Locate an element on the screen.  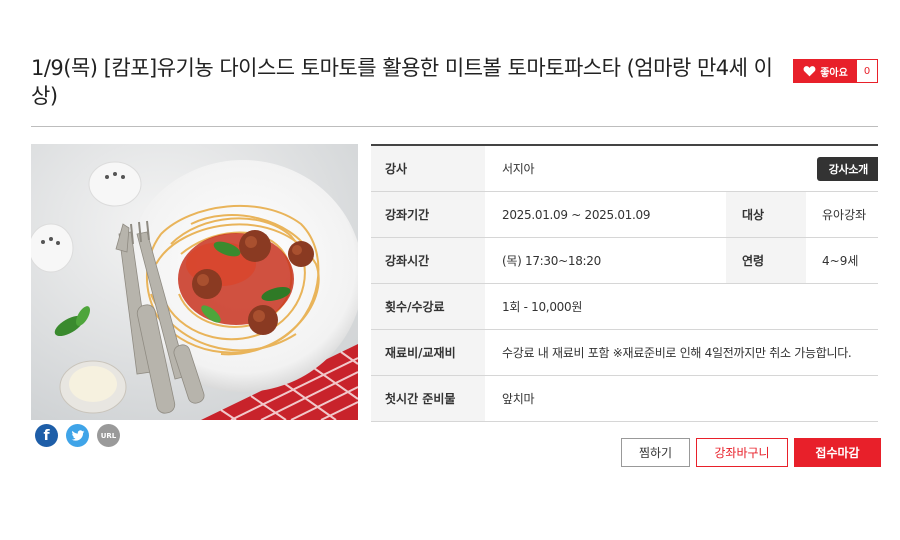
action-buttons: 찜하기 강좌바구니 접수마감 is located at coordinates (751, 452).